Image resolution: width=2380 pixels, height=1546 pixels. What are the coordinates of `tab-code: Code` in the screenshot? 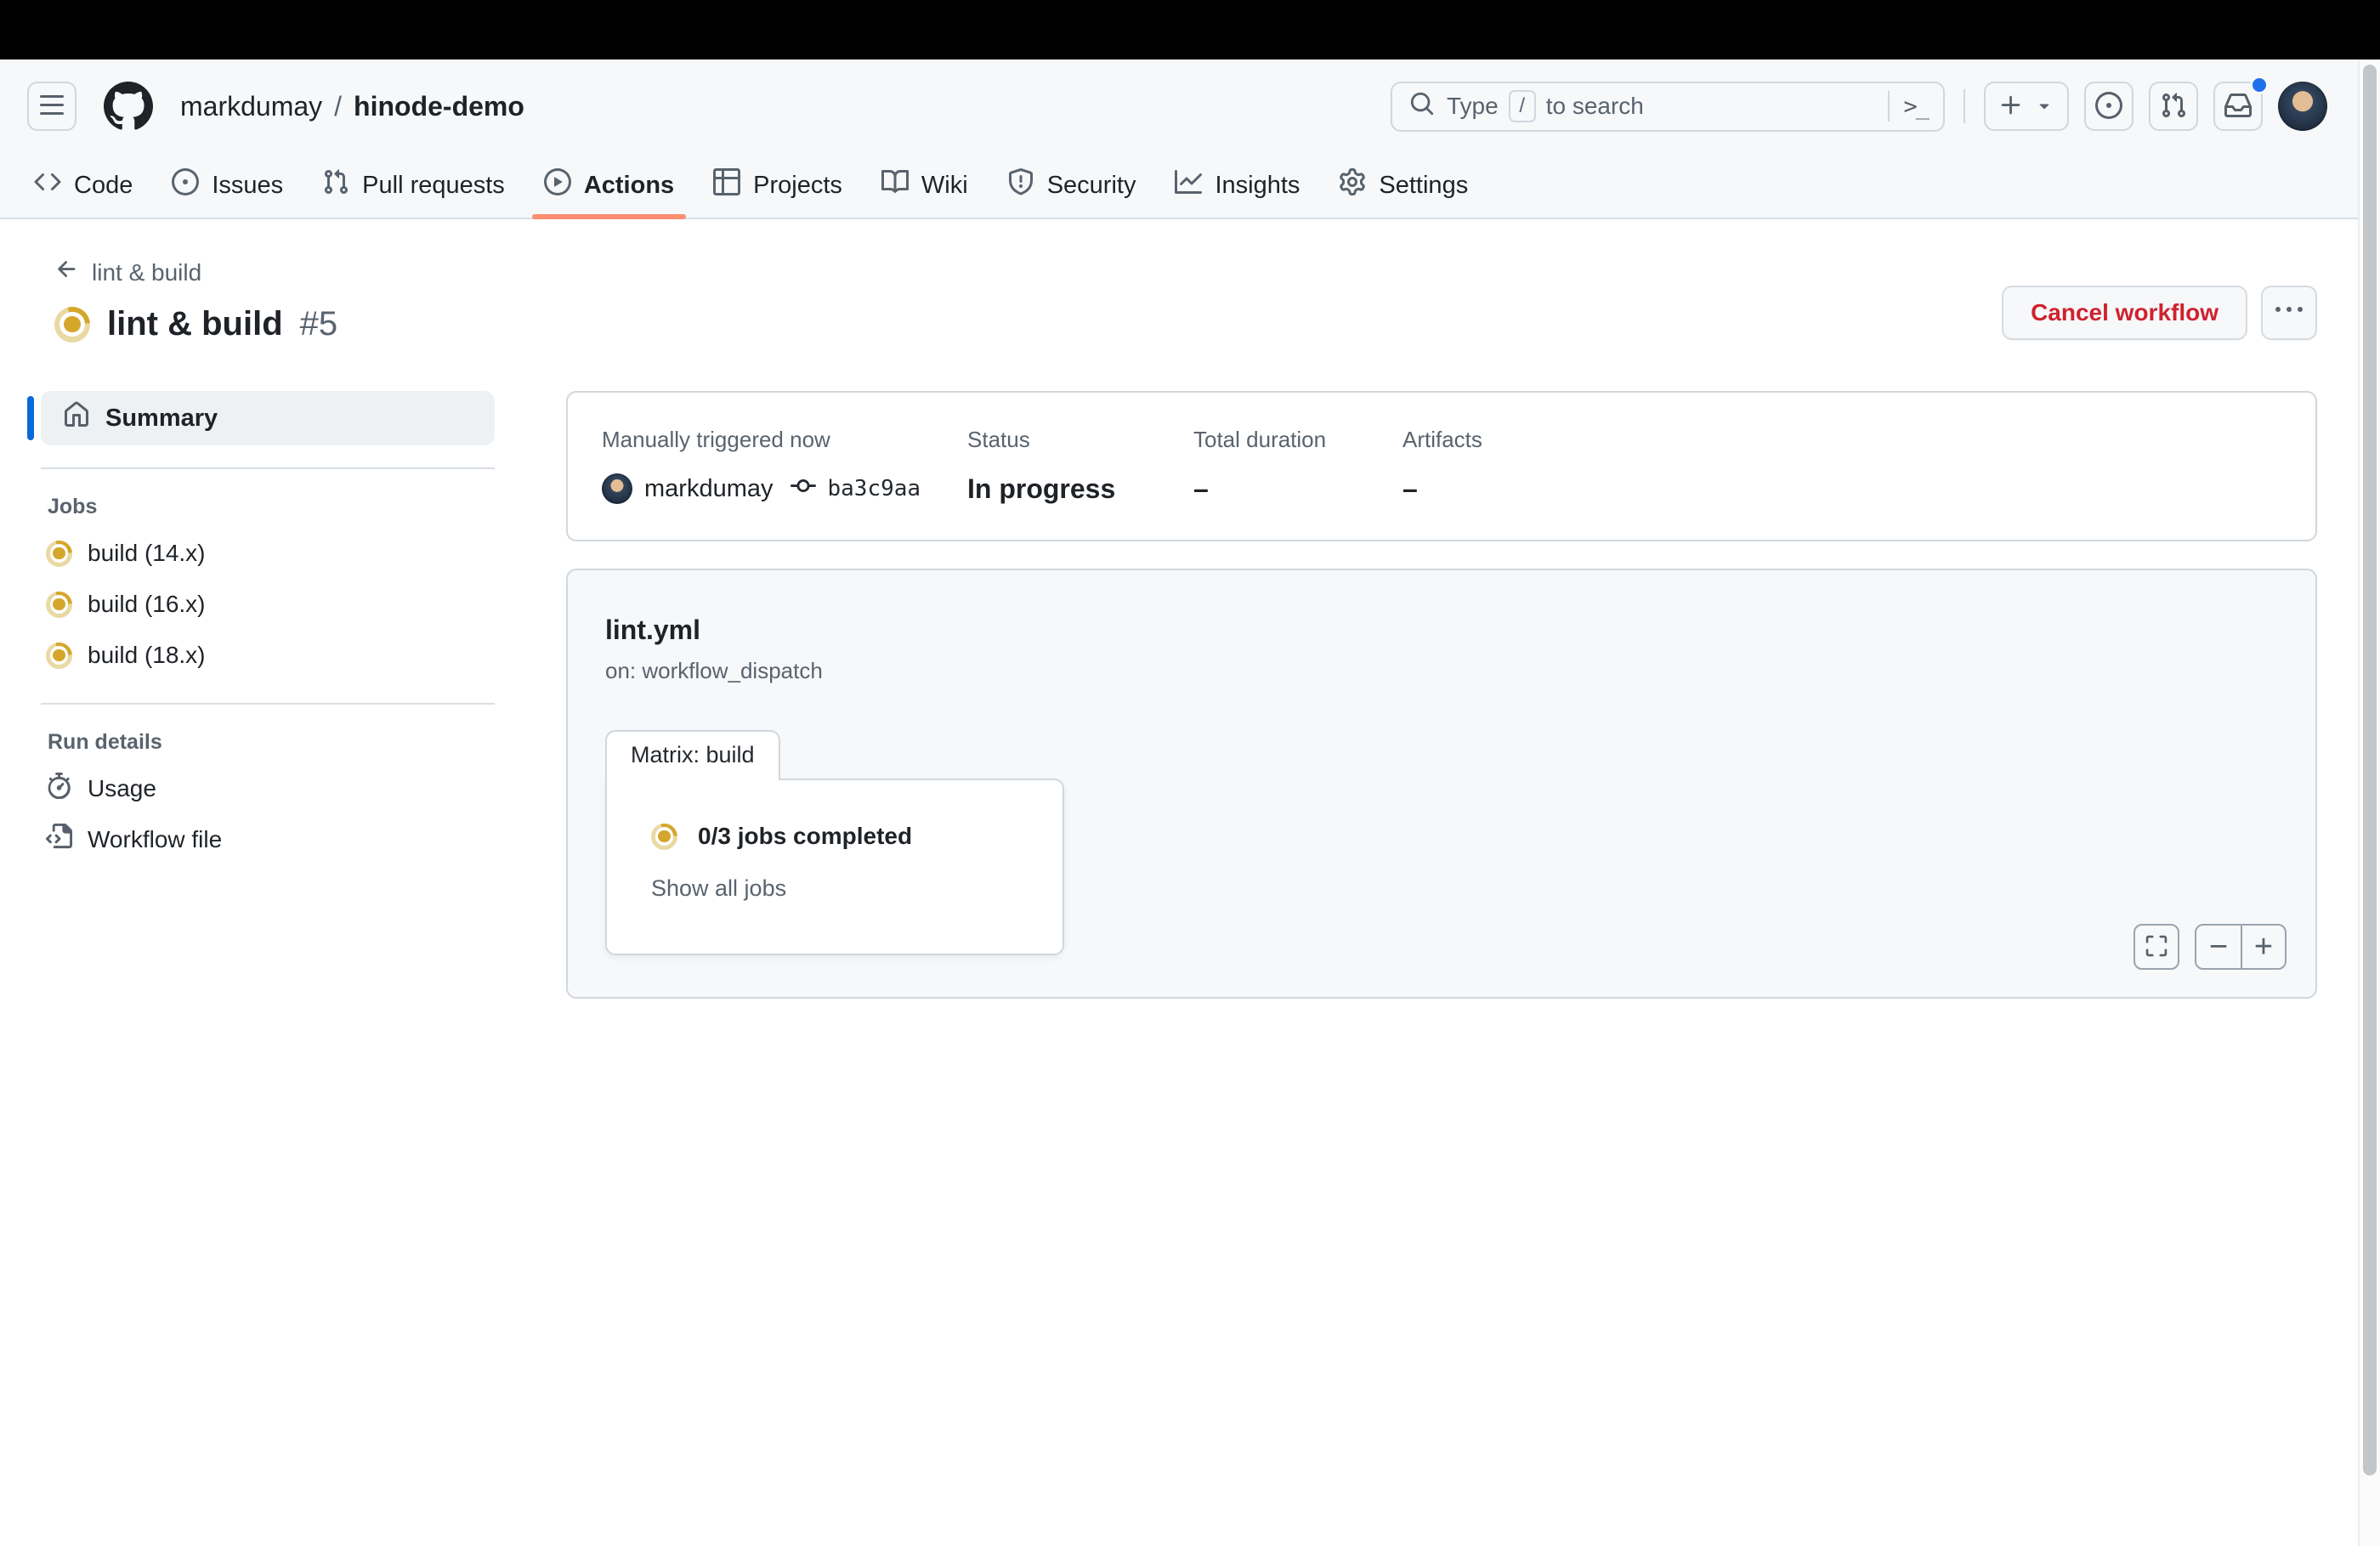 It's located at (83, 185).